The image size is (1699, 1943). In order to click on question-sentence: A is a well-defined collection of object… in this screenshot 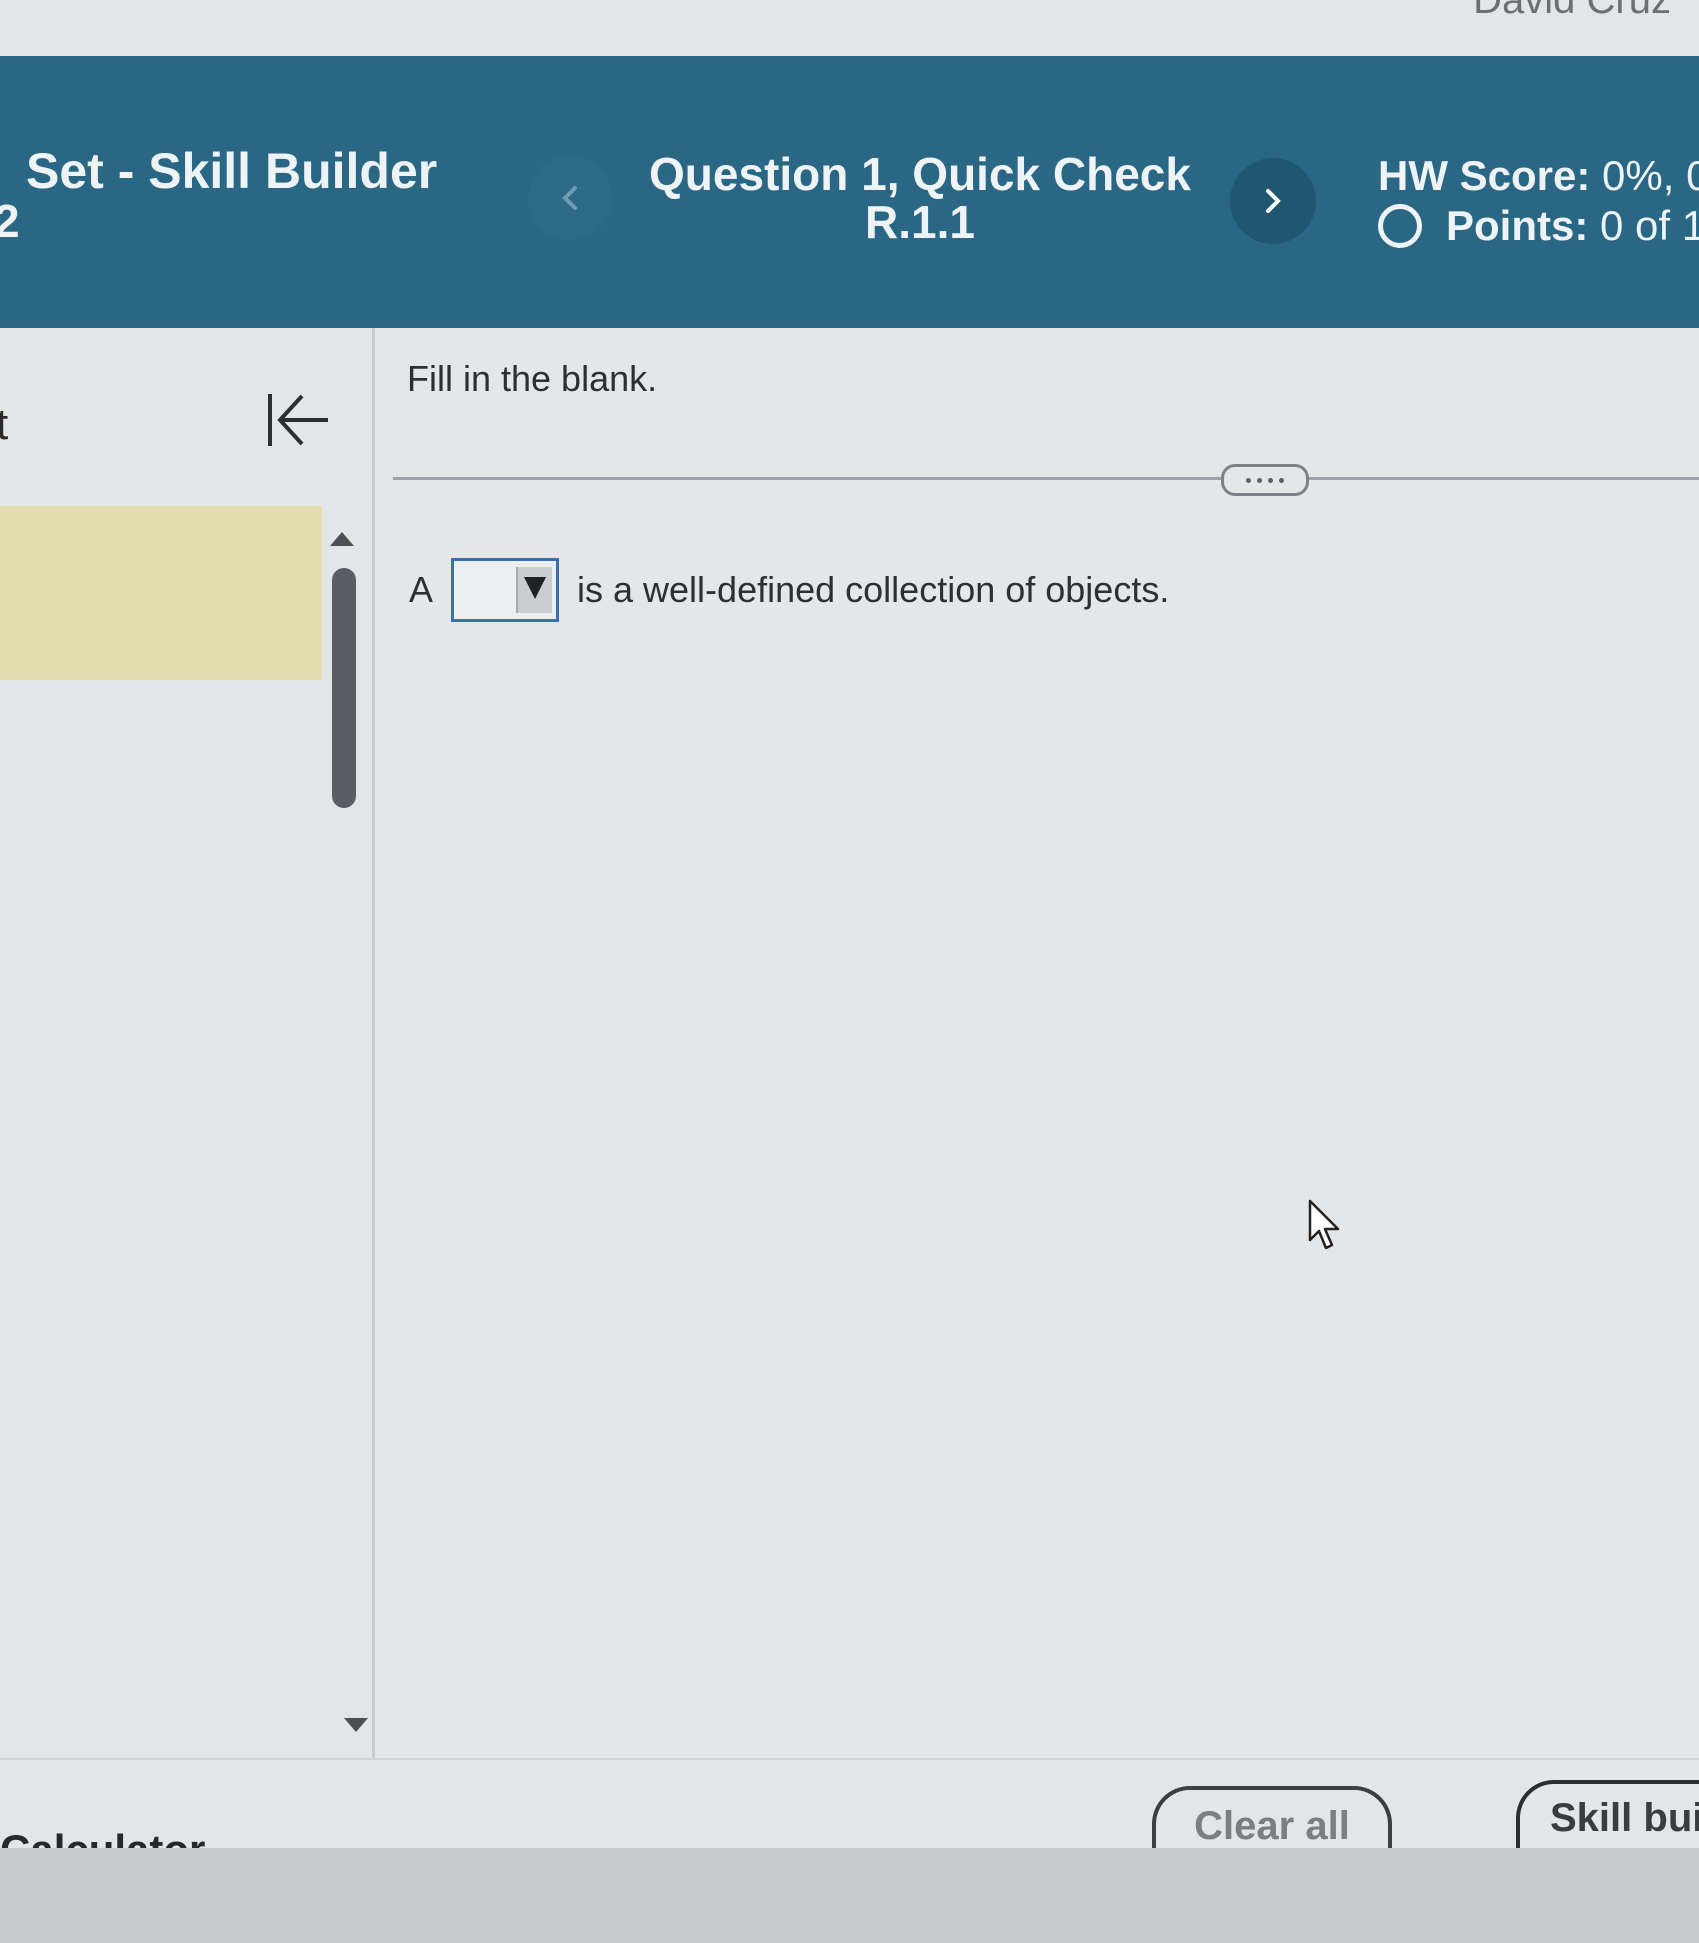, I will do `click(789, 590)`.